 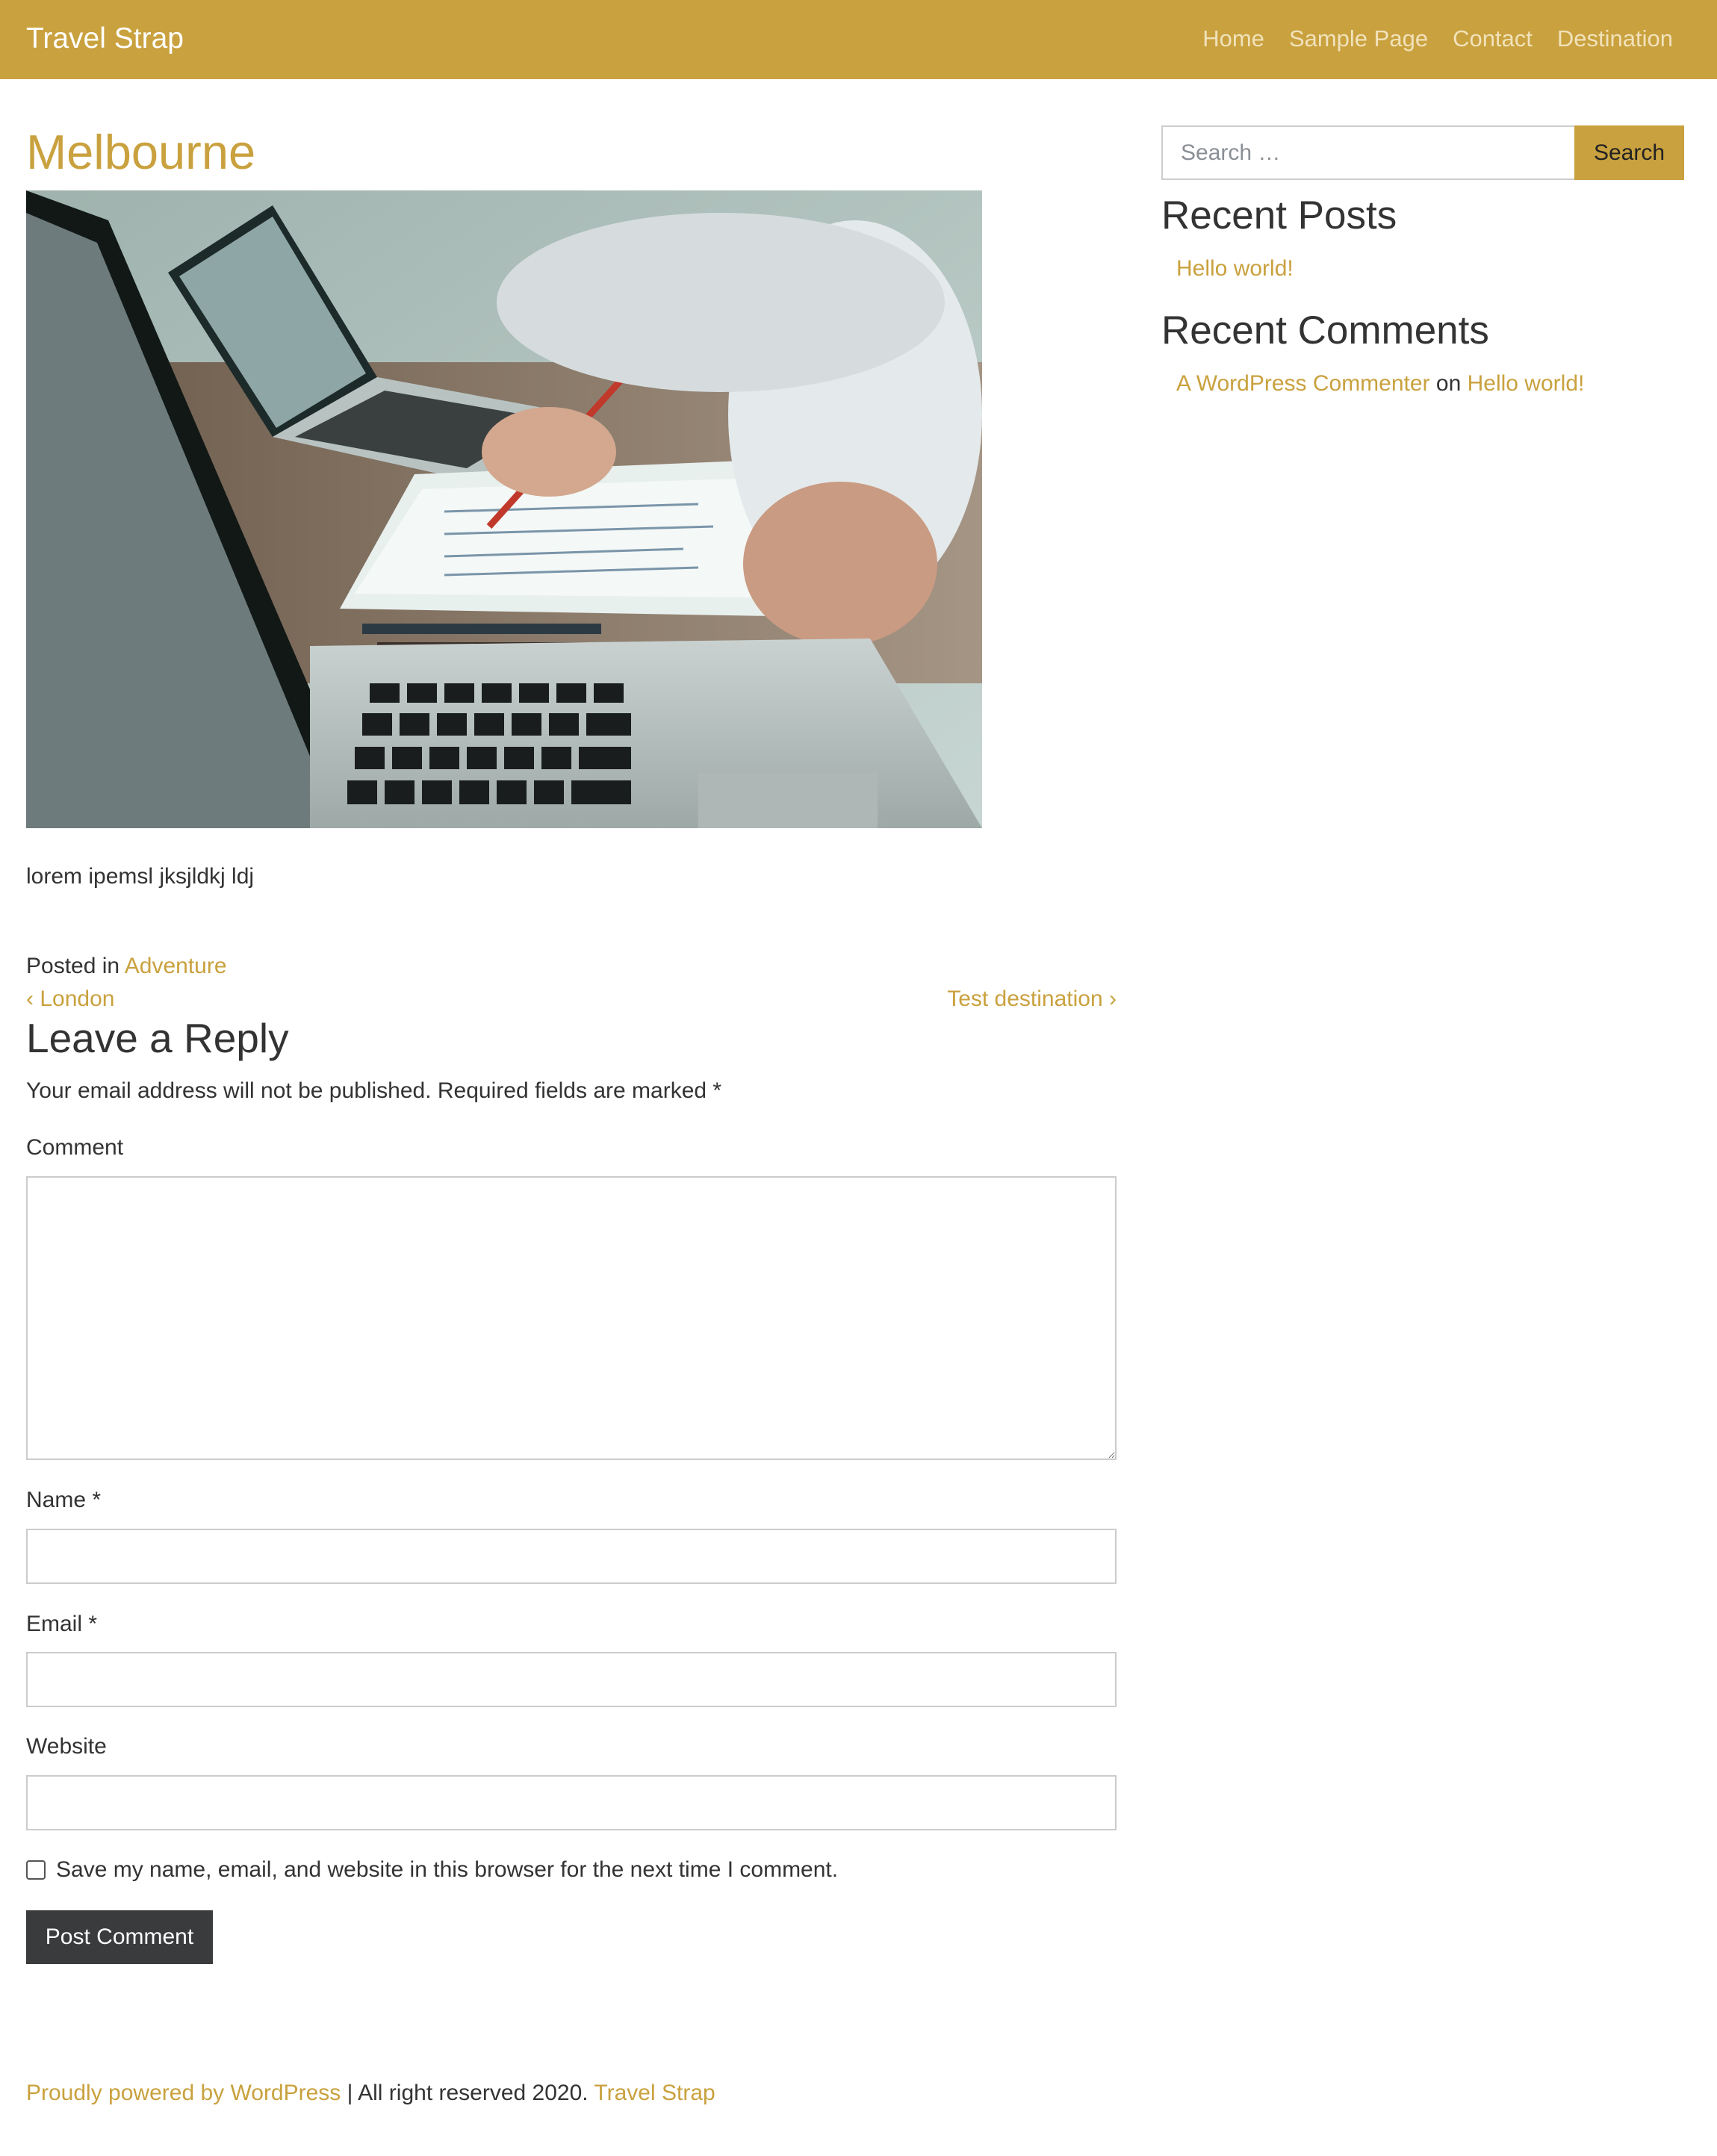 What do you see at coordinates (1437, 38) in the screenshot?
I see `main-nav: Home Sample Page Contact Destination` at bounding box center [1437, 38].